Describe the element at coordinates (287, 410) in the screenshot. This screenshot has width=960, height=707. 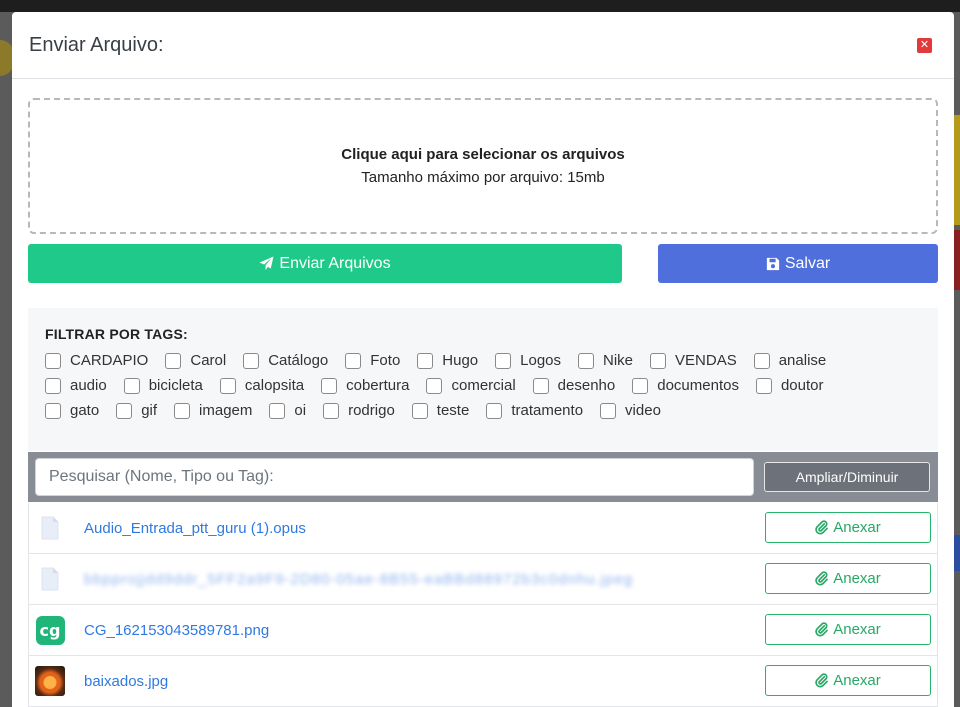
I see `tag-filter-item: oi` at that location.